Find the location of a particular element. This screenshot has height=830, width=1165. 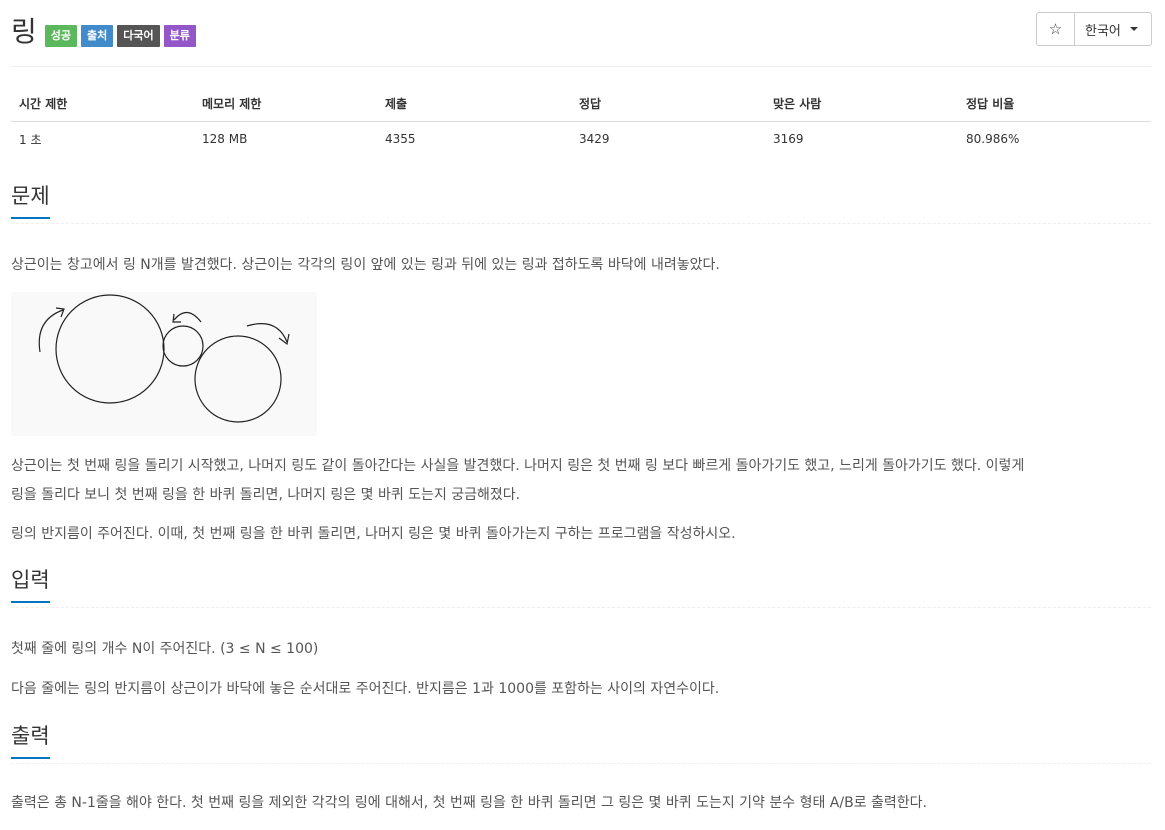

section-description-heading: 문제 is located at coordinates (30, 202).